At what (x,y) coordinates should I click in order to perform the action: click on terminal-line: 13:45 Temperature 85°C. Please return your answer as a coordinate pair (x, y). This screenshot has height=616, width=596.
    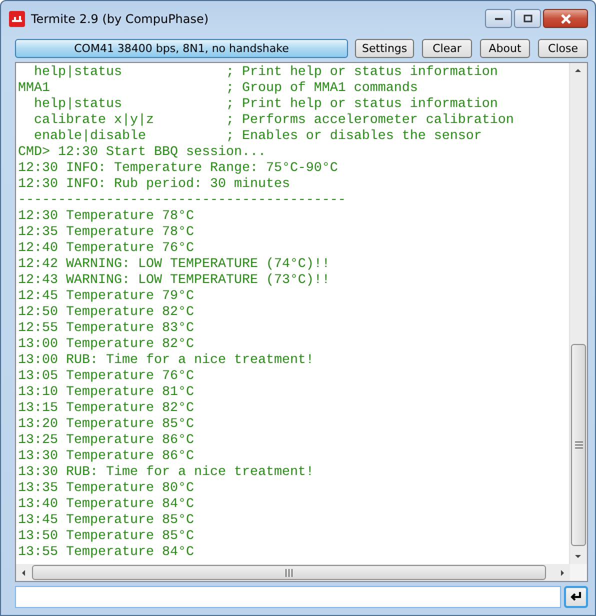
    Looking at the image, I should click on (106, 521).